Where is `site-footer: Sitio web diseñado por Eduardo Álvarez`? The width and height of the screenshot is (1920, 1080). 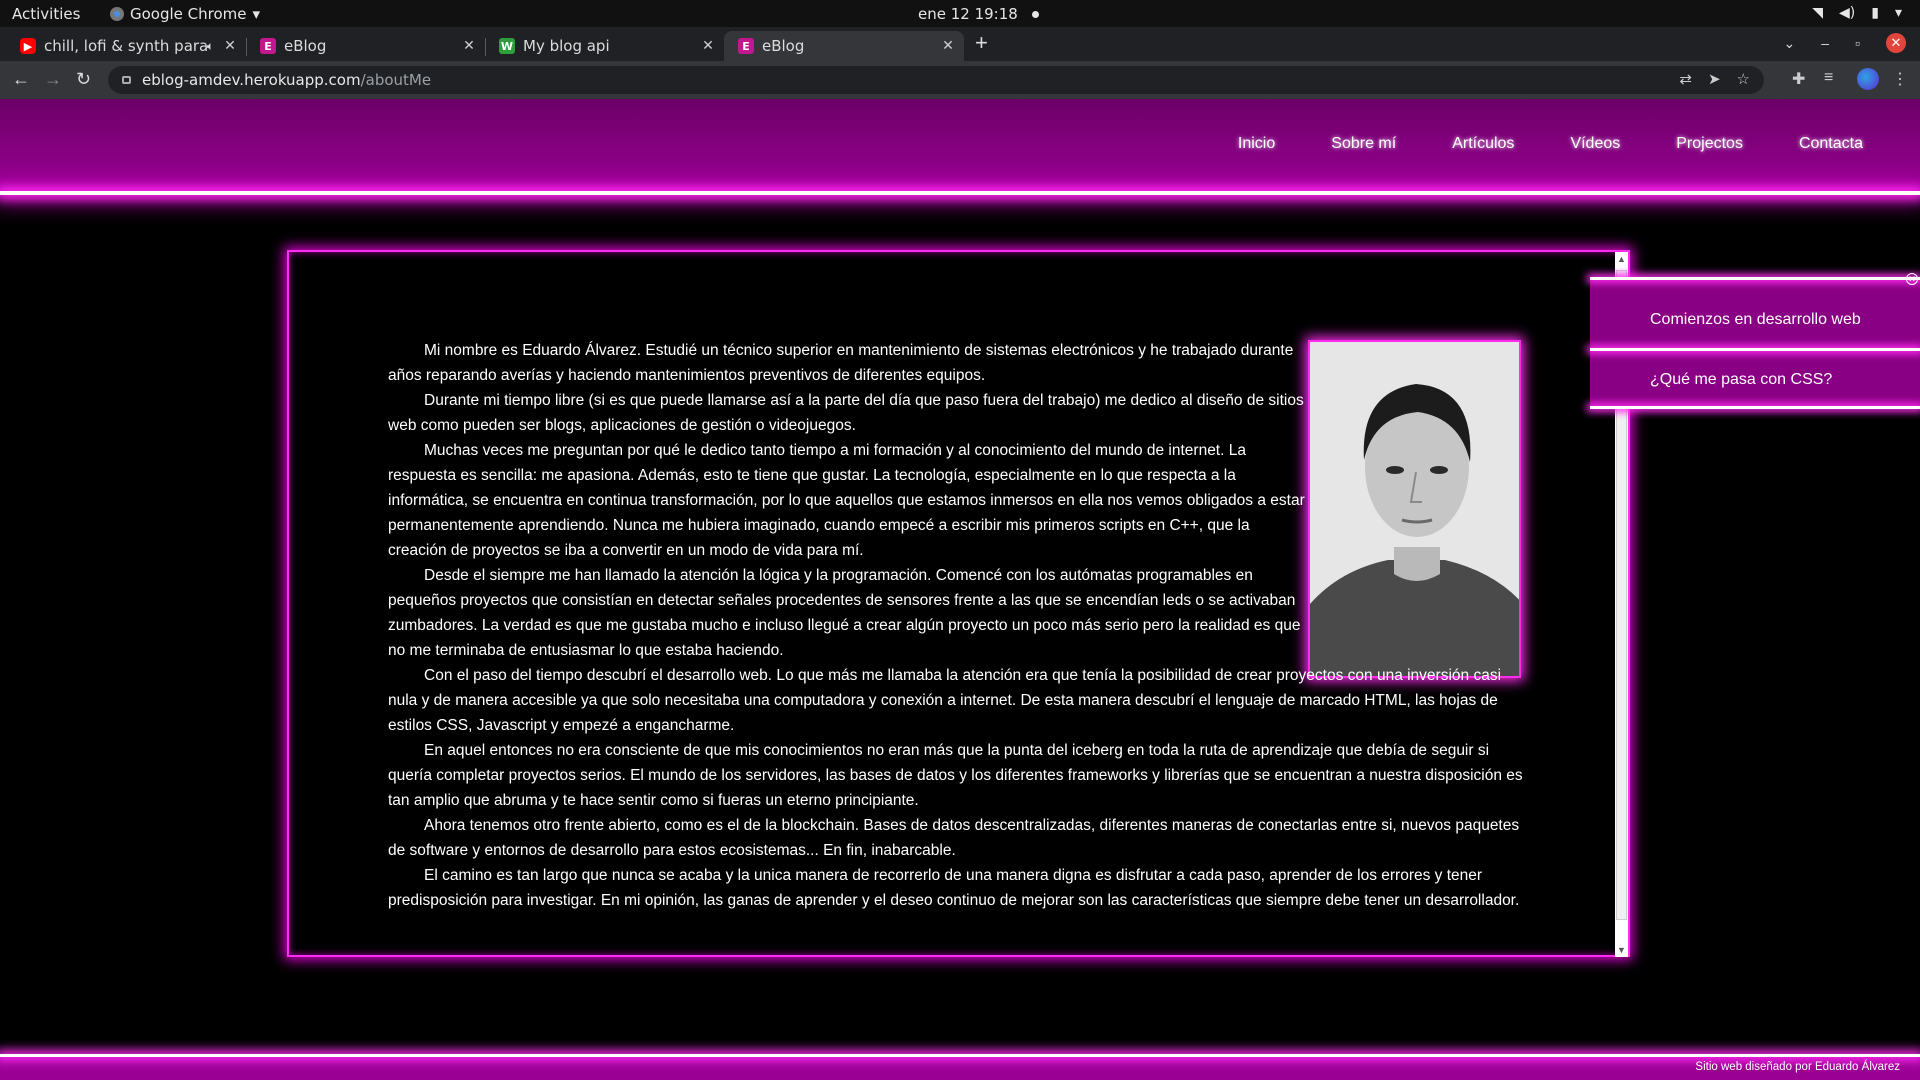 site-footer: Sitio web diseñado por Eduardo Álvarez is located at coordinates (960, 1067).